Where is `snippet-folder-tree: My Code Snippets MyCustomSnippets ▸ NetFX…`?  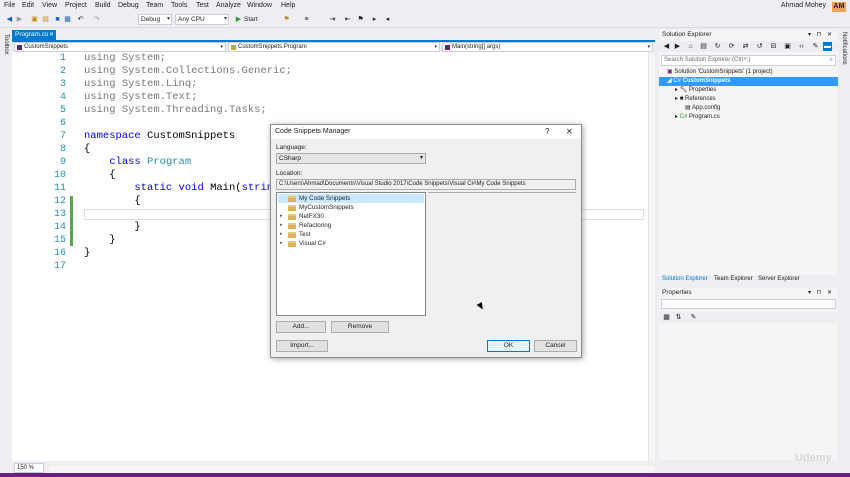
snippet-folder-tree: My Code Snippets MyCustomSnippets ▸ NetFX… is located at coordinates (351, 254).